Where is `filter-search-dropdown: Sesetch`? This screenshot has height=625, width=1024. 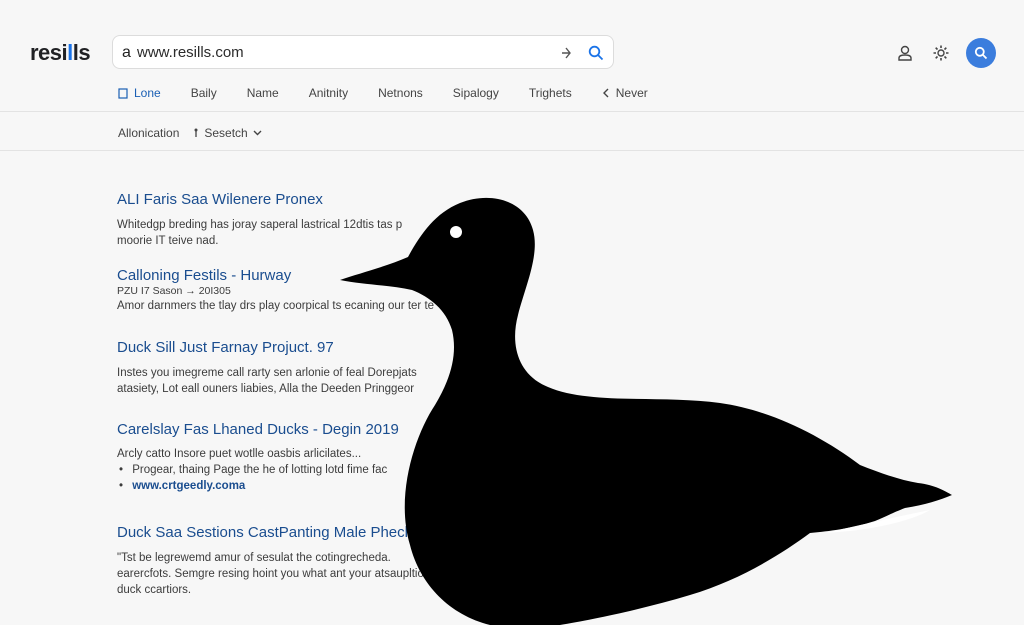 filter-search-dropdown: Sesetch is located at coordinates (227, 133).